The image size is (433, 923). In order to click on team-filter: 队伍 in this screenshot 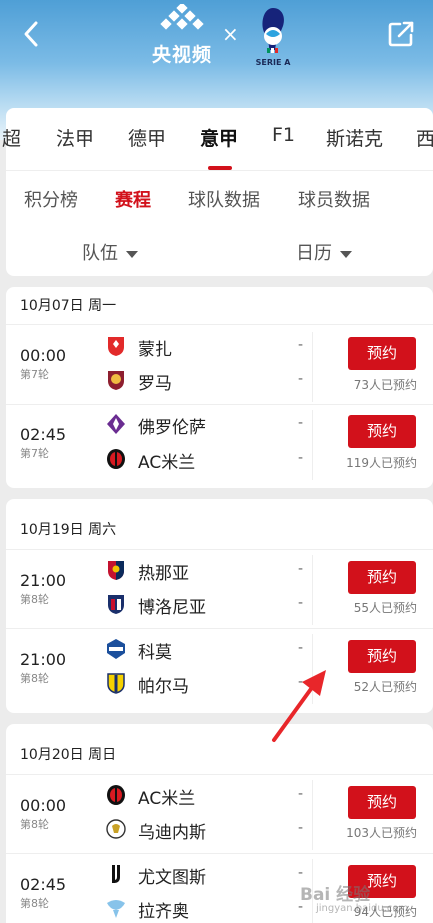, I will do `click(110, 252)`.